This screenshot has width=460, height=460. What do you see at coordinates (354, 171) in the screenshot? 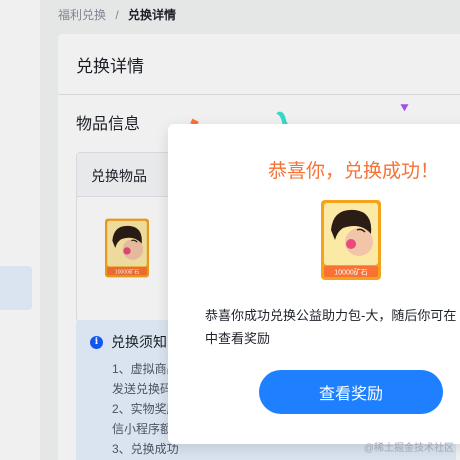
I see `modal-title: 恭喜你，兑换成功！` at bounding box center [354, 171].